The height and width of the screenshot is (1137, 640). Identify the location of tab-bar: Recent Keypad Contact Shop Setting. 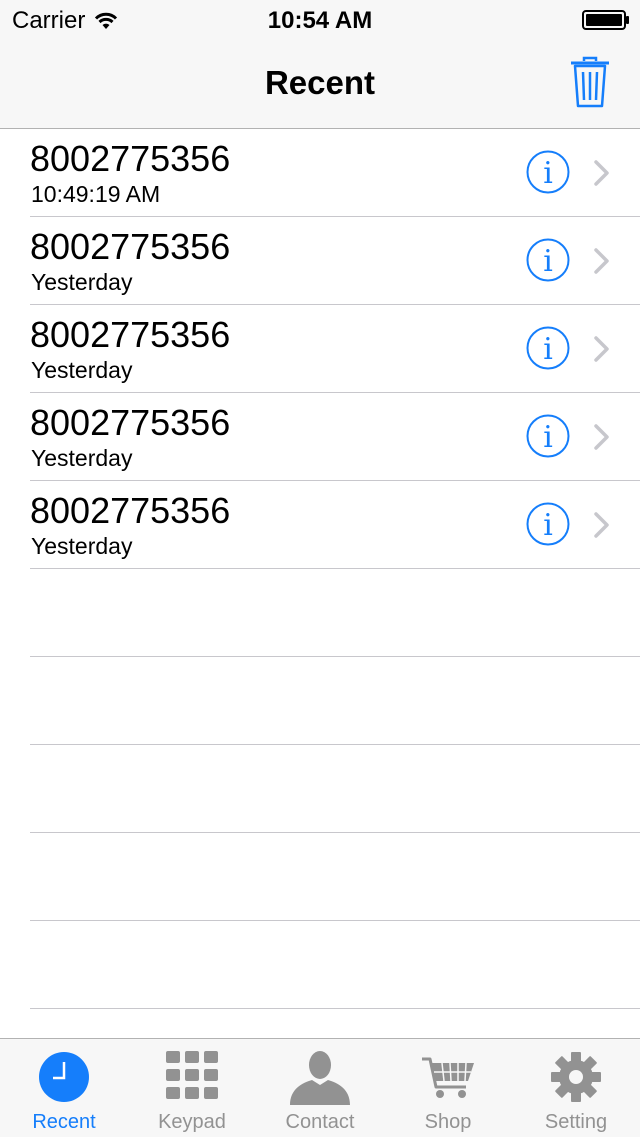
(320, 1087).